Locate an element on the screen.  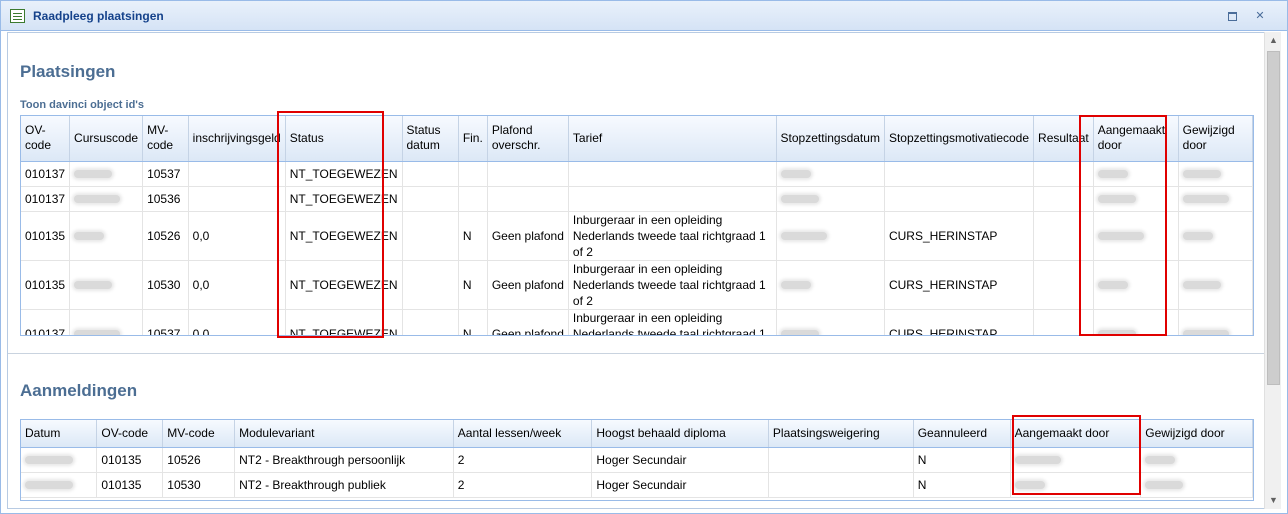
col-plafond-overschr: Plafond overschr. is located at coordinates (528, 139).